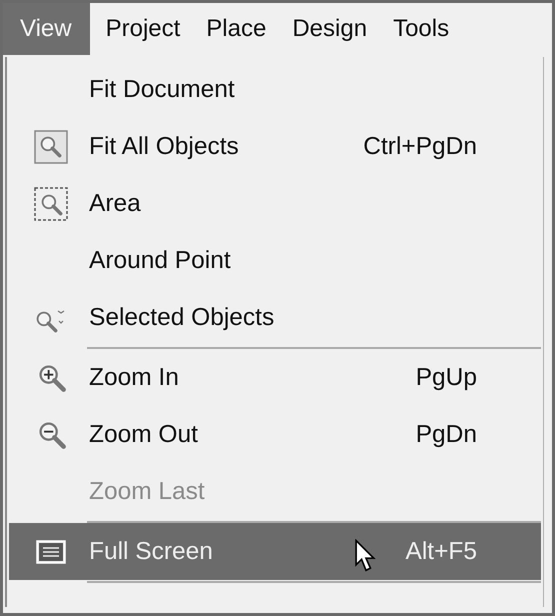 The width and height of the screenshot is (555, 616). I want to click on menu-bar-item: Place, so click(234, 29).